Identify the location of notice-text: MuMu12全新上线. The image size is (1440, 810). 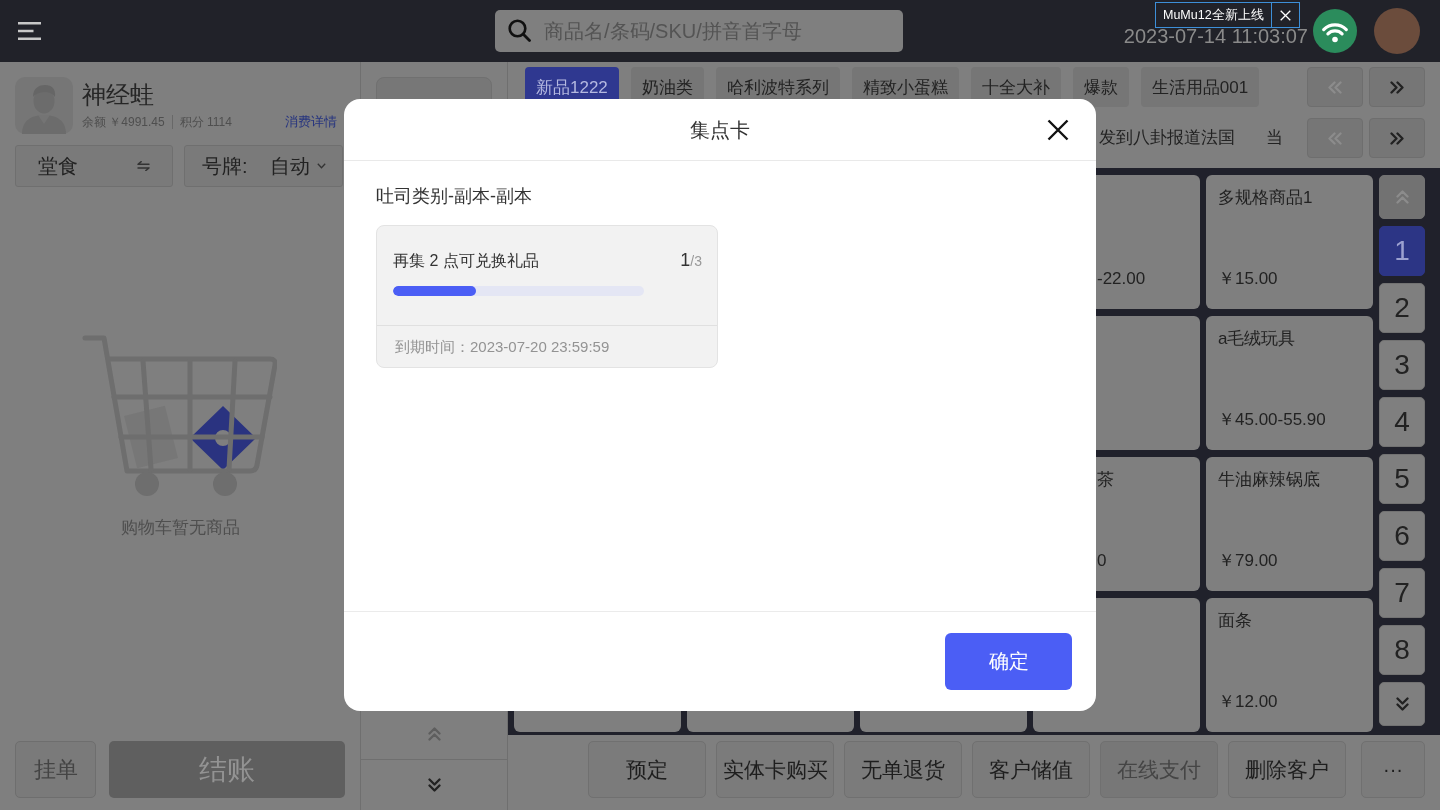
(1214, 15).